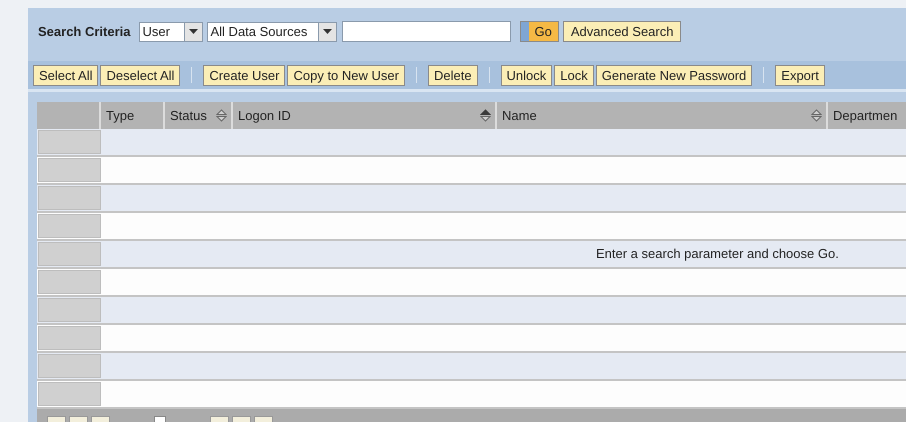  What do you see at coordinates (426, 31) in the screenshot?
I see `search-field` at bounding box center [426, 31].